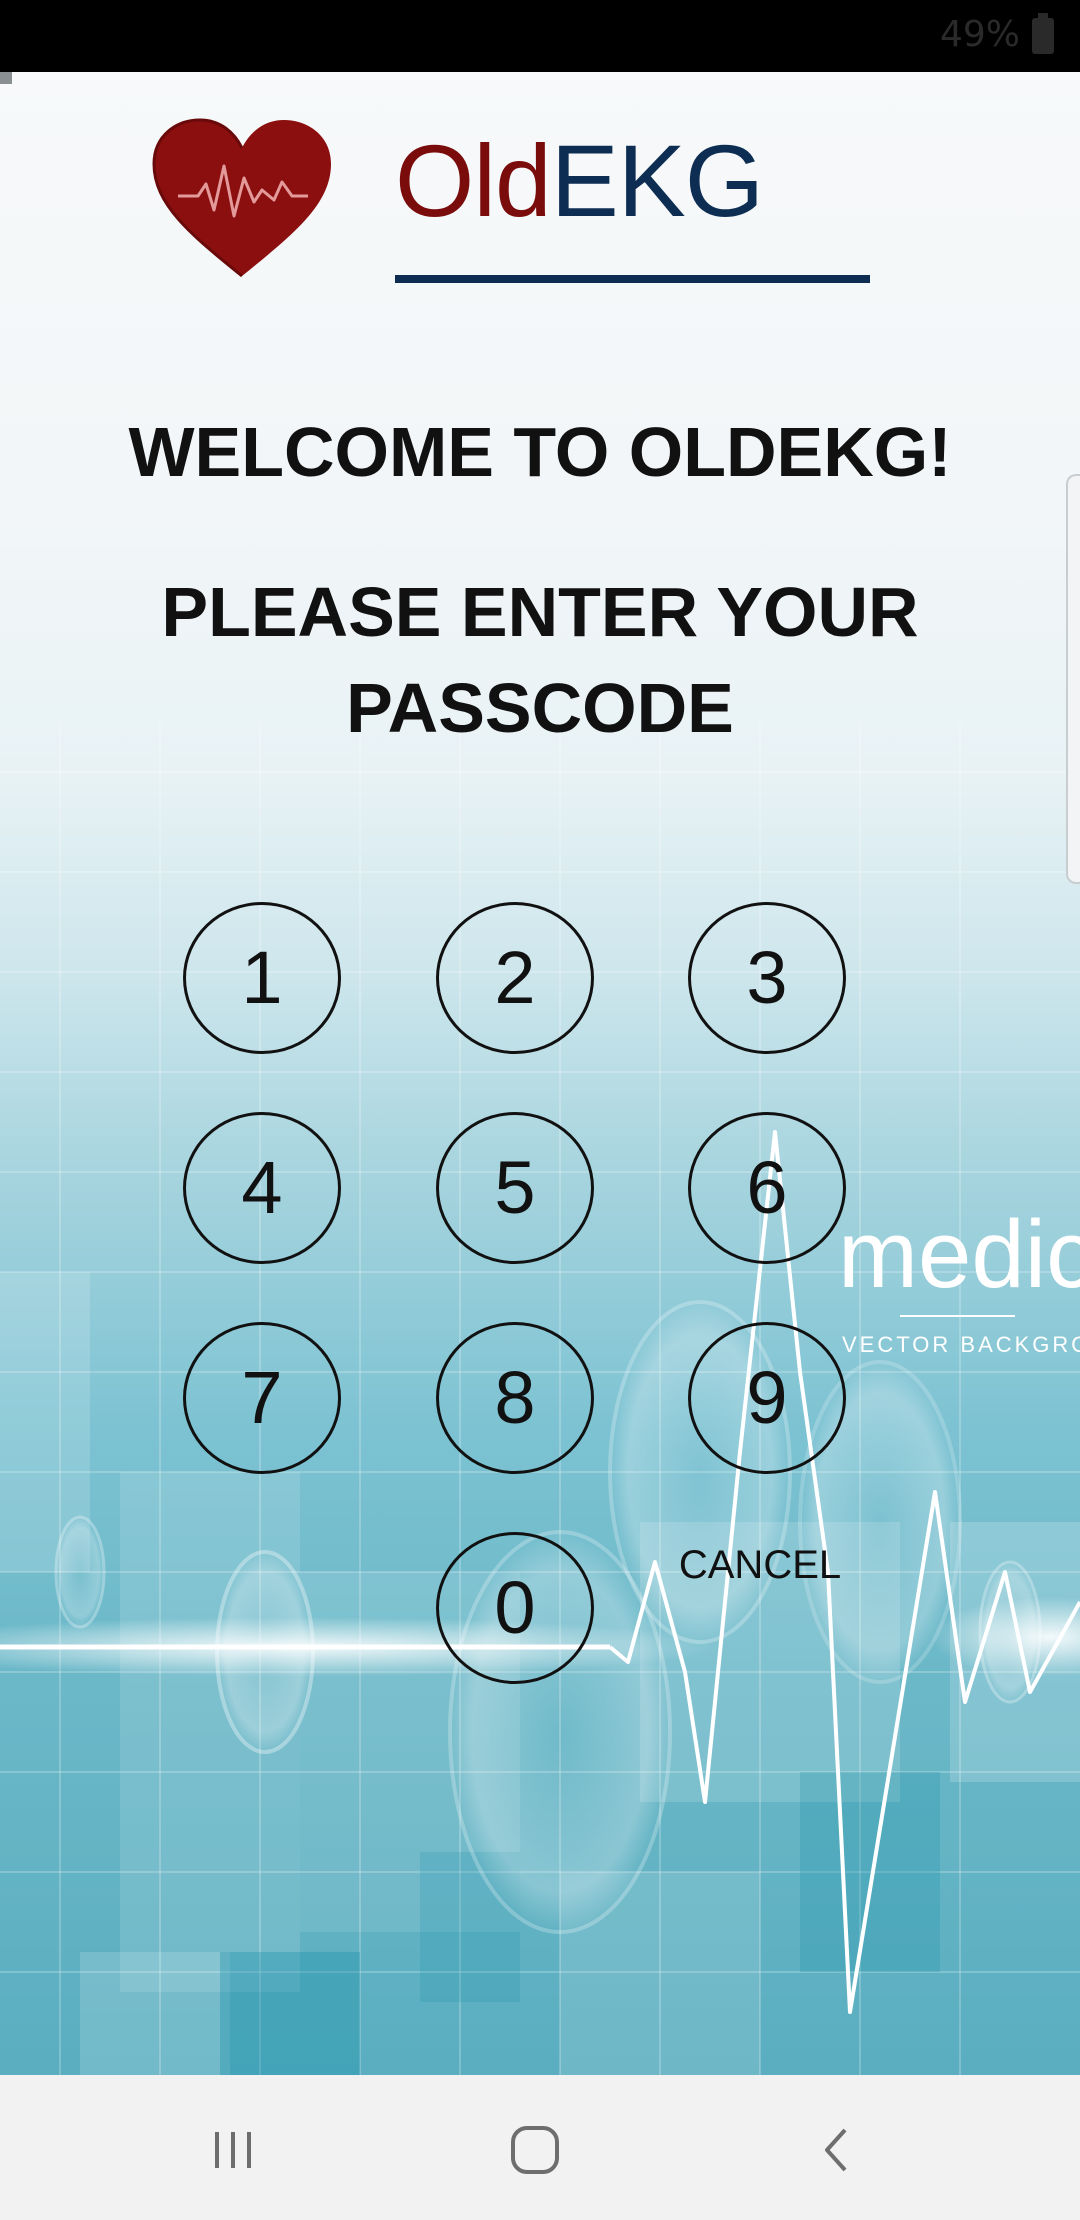 The width and height of the screenshot is (1080, 2220). What do you see at coordinates (767, 978) in the screenshot?
I see `keypad-button-3: 3` at bounding box center [767, 978].